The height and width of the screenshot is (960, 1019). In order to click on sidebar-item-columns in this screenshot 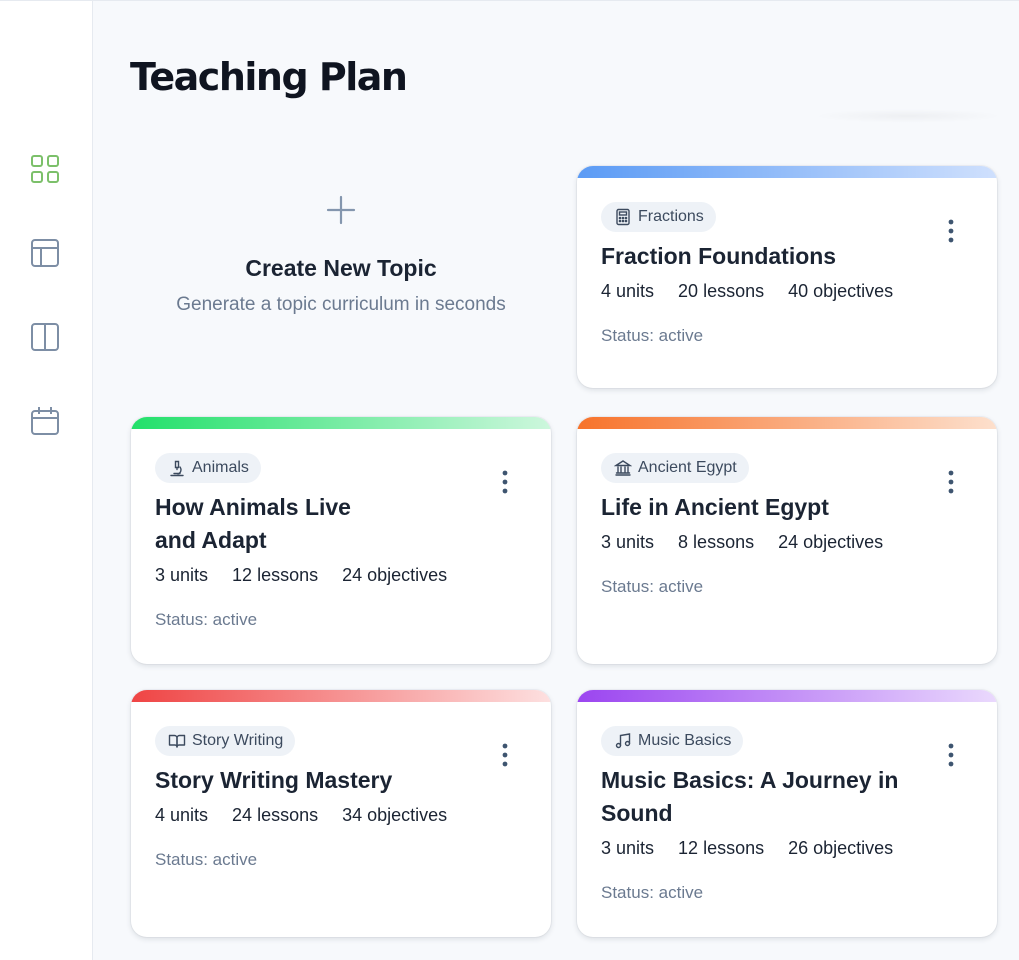, I will do `click(45, 337)`.